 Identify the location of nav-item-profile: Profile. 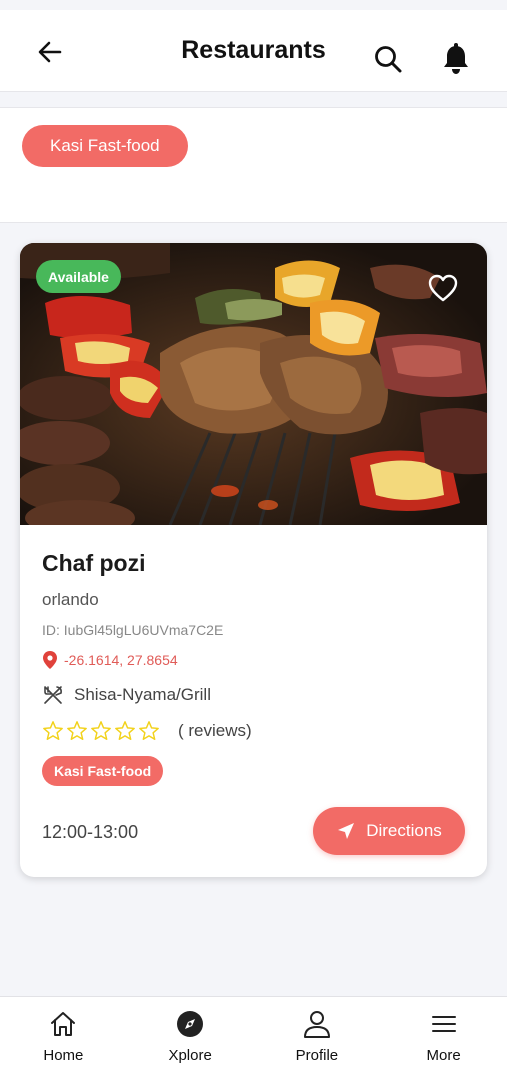
(317, 1038).